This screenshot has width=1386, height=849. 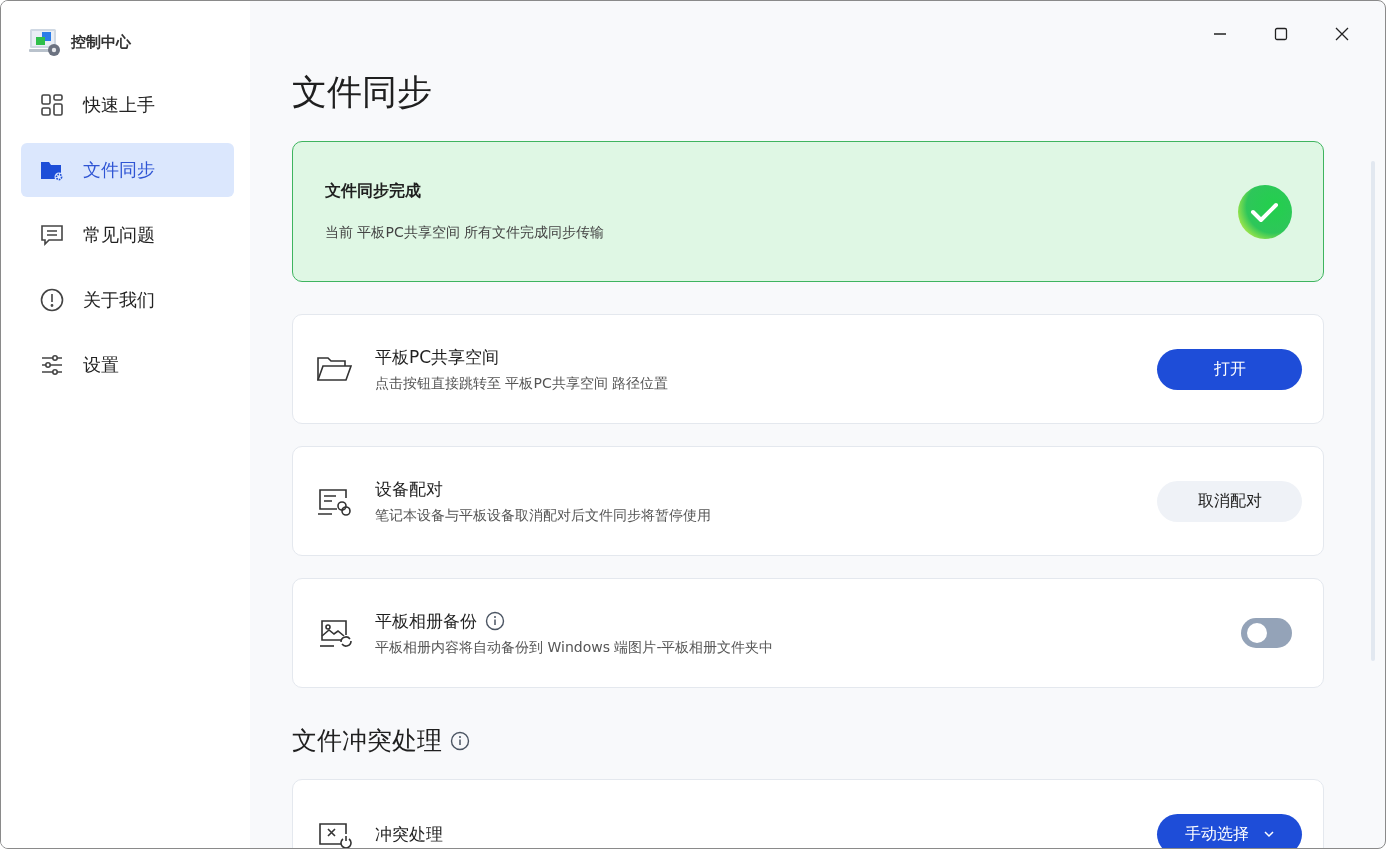 I want to click on settings-icon, so click(x=52, y=365).